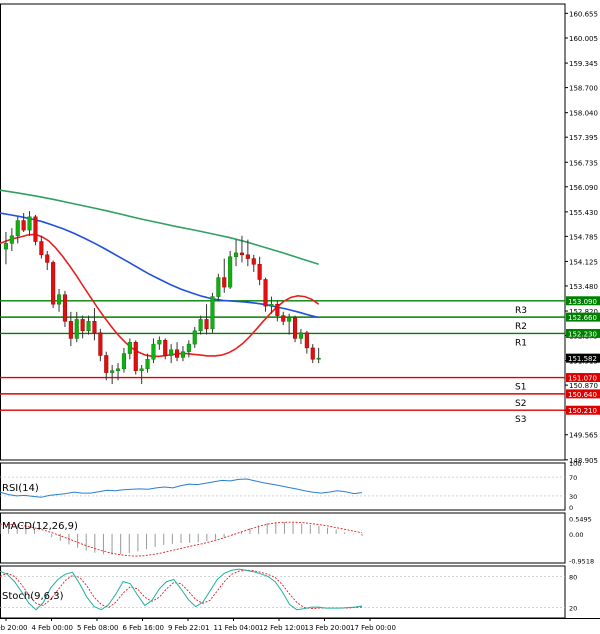 The width and height of the screenshot is (600, 634). What do you see at coordinates (520, 420) in the screenshot?
I see `pivot-label-s3: S3` at bounding box center [520, 420].